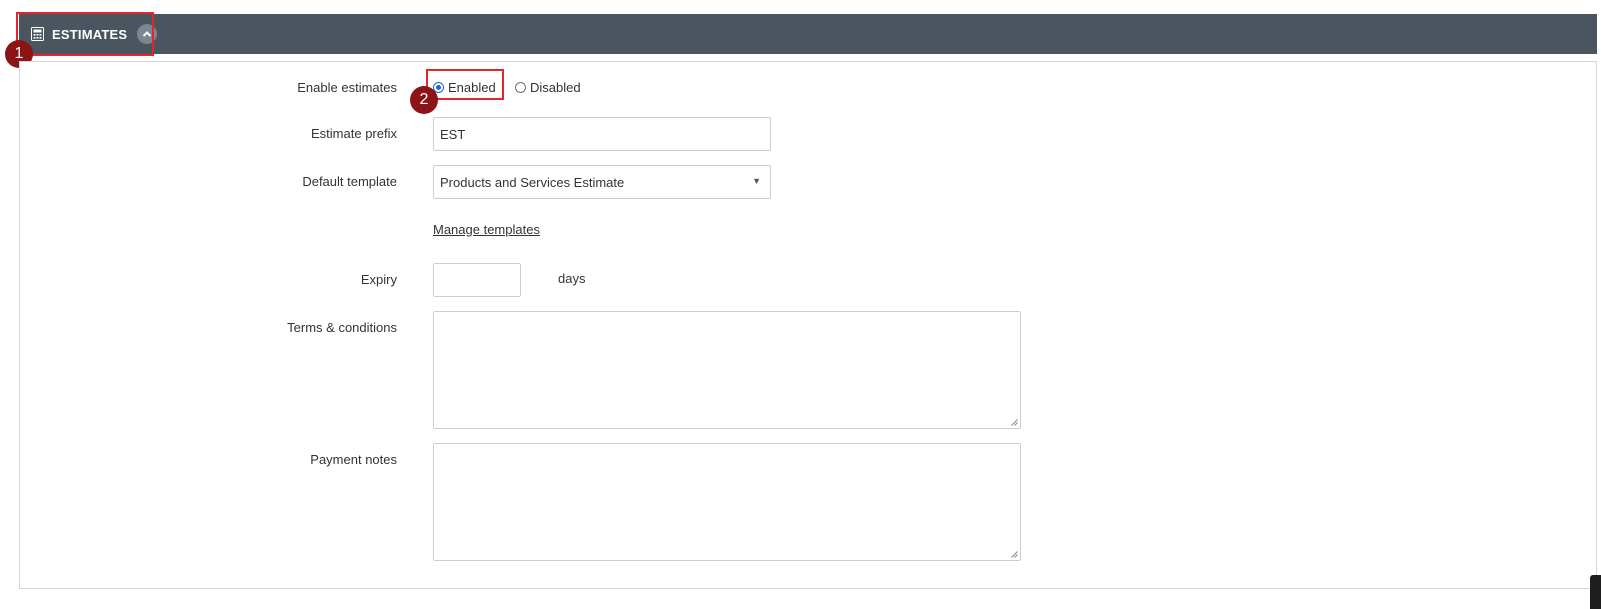 The height and width of the screenshot is (609, 1601). I want to click on expiry-label: Expiry, so click(378, 279).